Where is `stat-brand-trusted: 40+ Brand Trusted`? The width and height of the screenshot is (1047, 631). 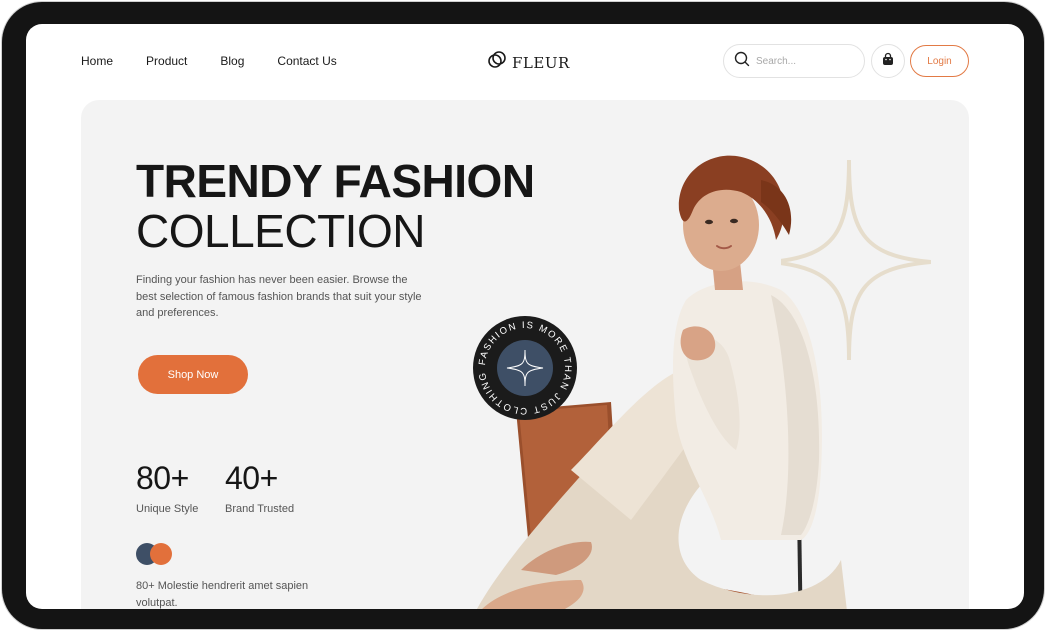 stat-brand-trusted: 40+ Brand Trusted is located at coordinates (259, 487).